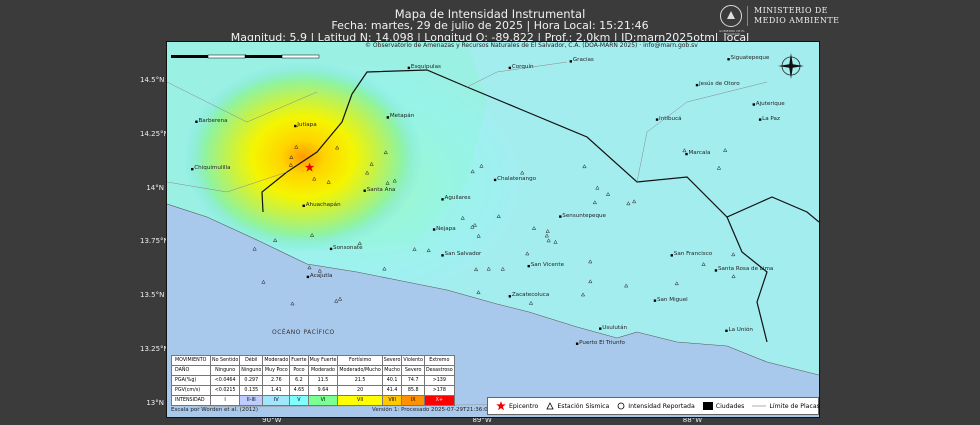  I want to click on city-label: Ajuterique, so click(770, 103).